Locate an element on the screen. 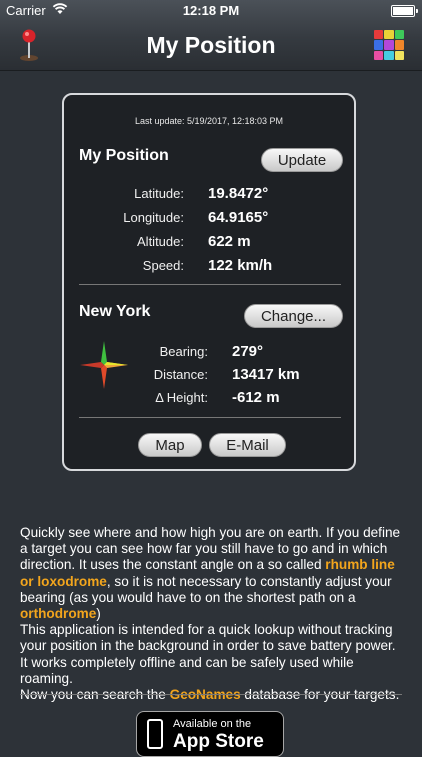  clock-label: 12:18 PM is located at coordinates (211, 10).